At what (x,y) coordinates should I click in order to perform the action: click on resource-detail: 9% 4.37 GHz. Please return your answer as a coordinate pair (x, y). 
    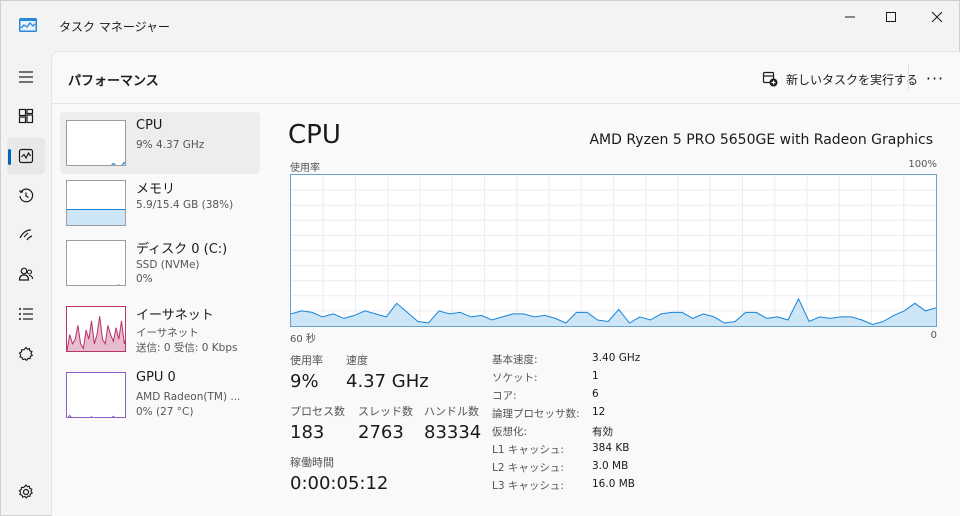
    Looking at the image, I should click on (170, 145).